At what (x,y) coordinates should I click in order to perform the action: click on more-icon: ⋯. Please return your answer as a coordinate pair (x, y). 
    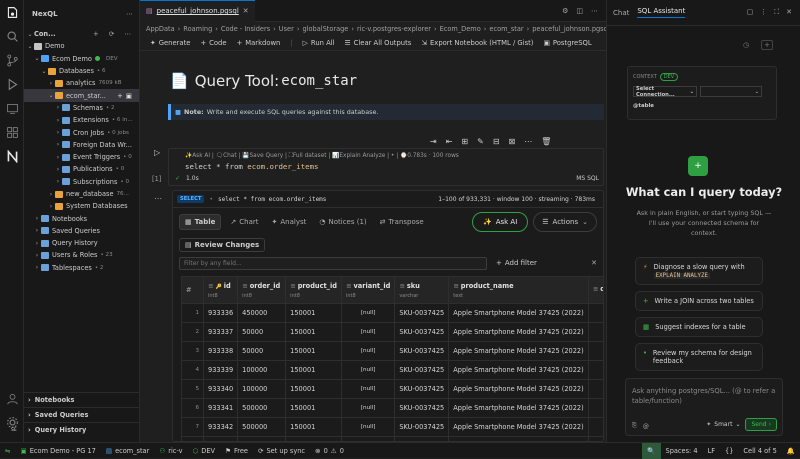
    Looking at the image, I should click on (129, 14).